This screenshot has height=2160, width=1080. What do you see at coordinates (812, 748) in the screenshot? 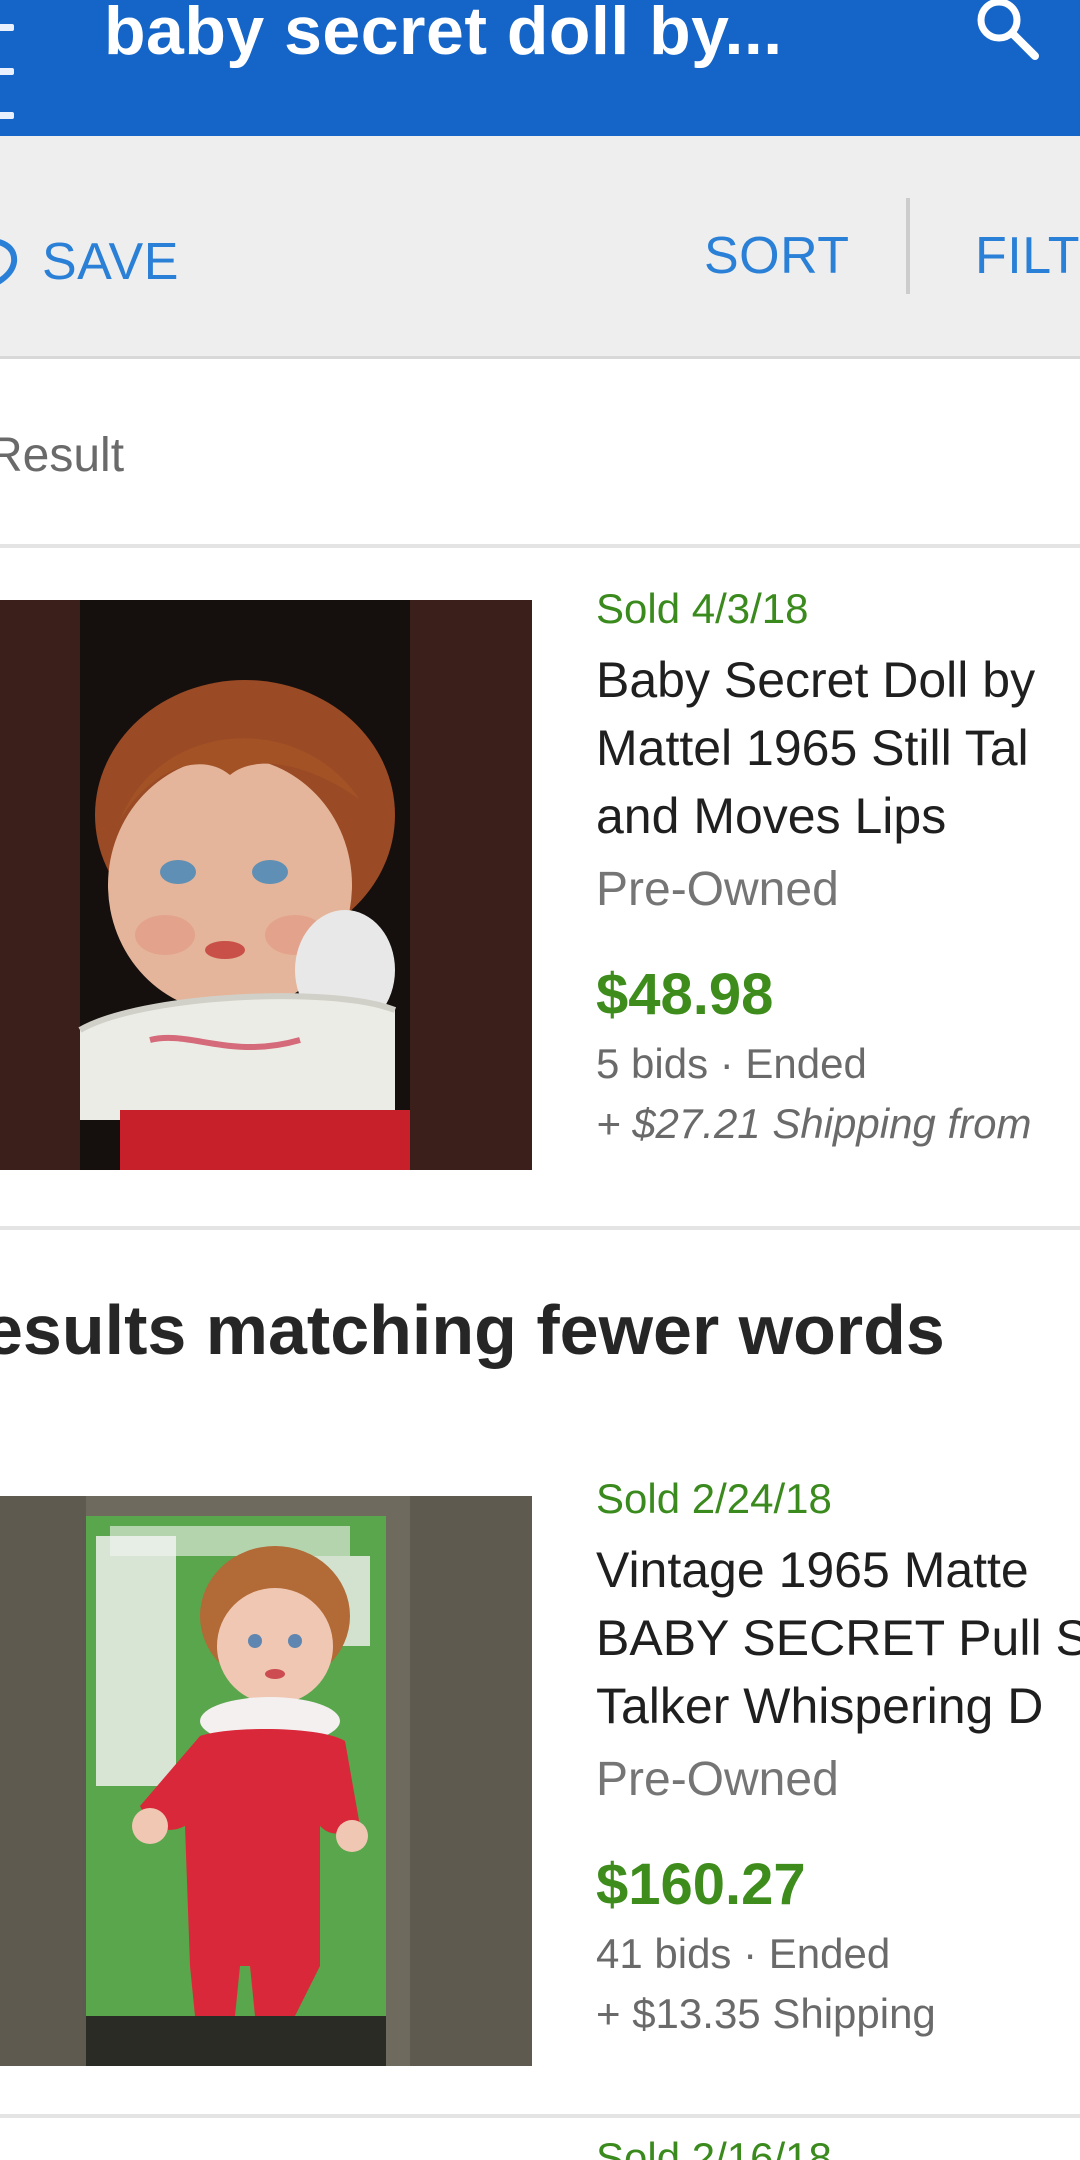
I see `title-line: Mattel 1965 Still Tal` at bounding box center [812, 748].